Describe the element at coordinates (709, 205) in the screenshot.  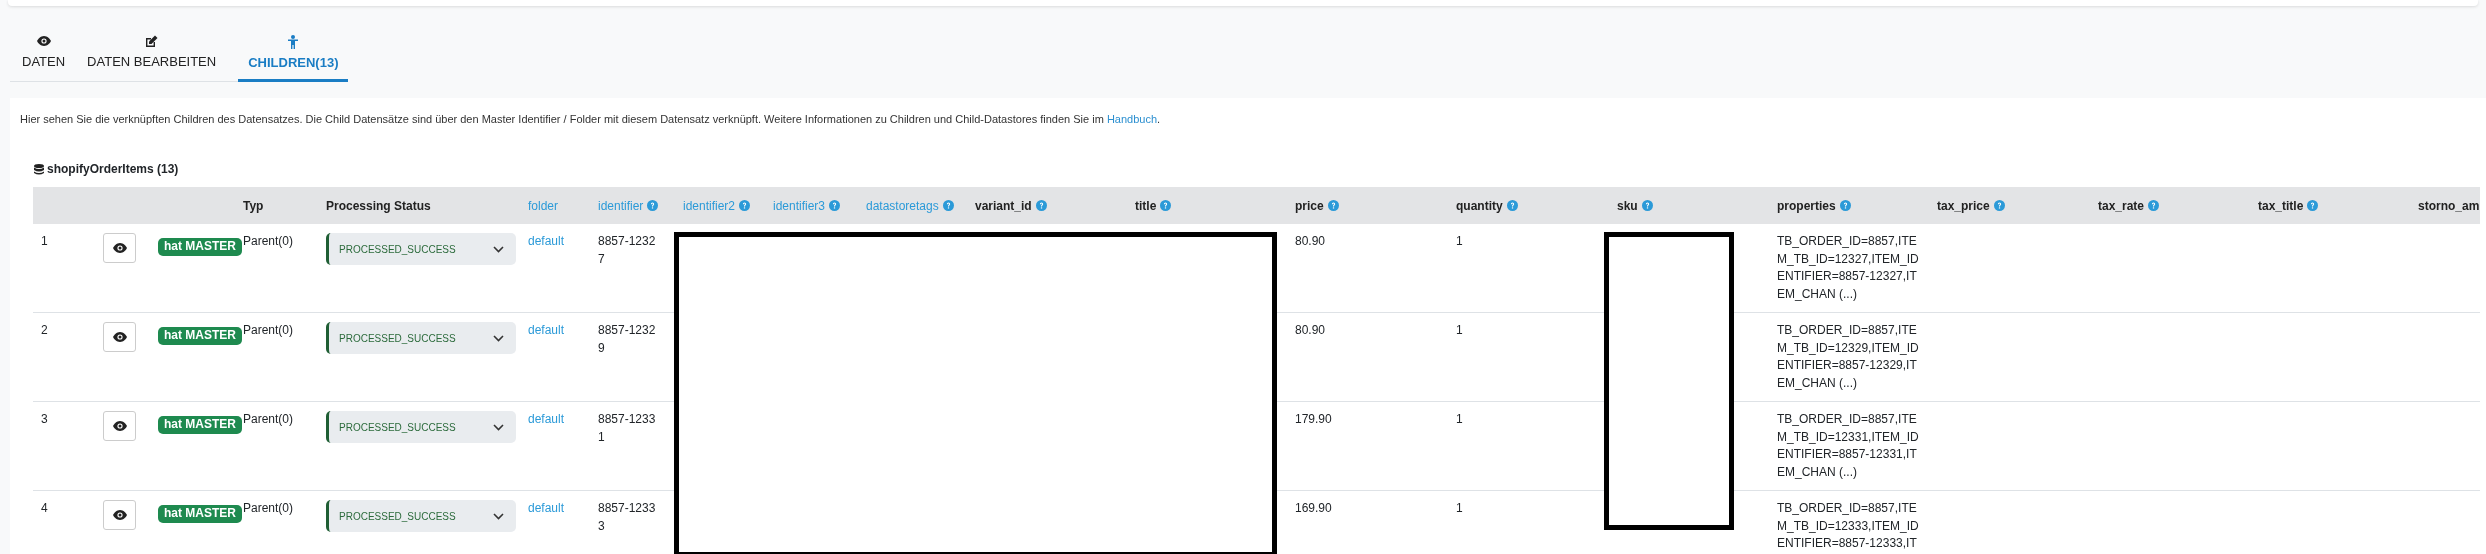
I see `column-header: identifier2` at that location.